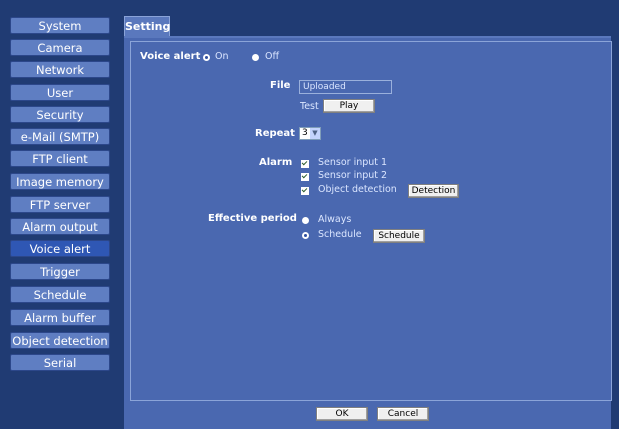 The width and height of the screenshot is (619, 429). Describe the element at coordinates (353, 175) in the screenshot. I see `sensor-input-2-label: Sensor input 2` at that location.